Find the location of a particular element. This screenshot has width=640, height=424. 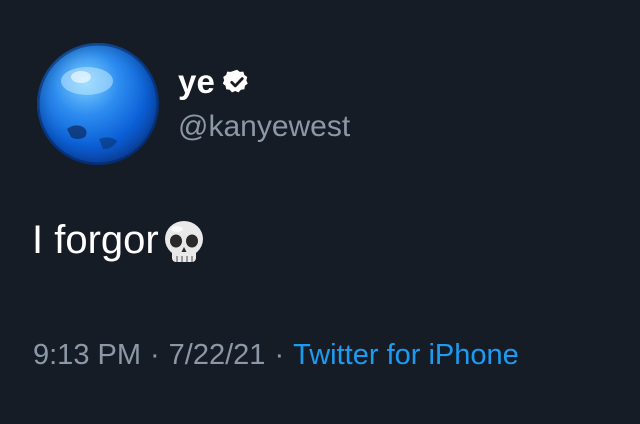

user-handle: @kanyewest is located at coordinates (264, 127).